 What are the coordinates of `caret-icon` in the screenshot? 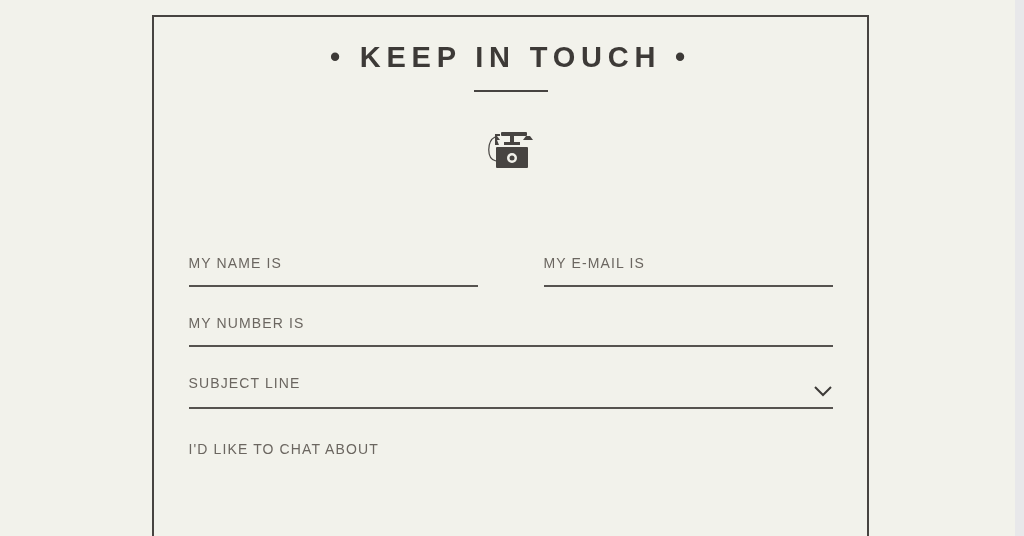 It's located at (822, 391).